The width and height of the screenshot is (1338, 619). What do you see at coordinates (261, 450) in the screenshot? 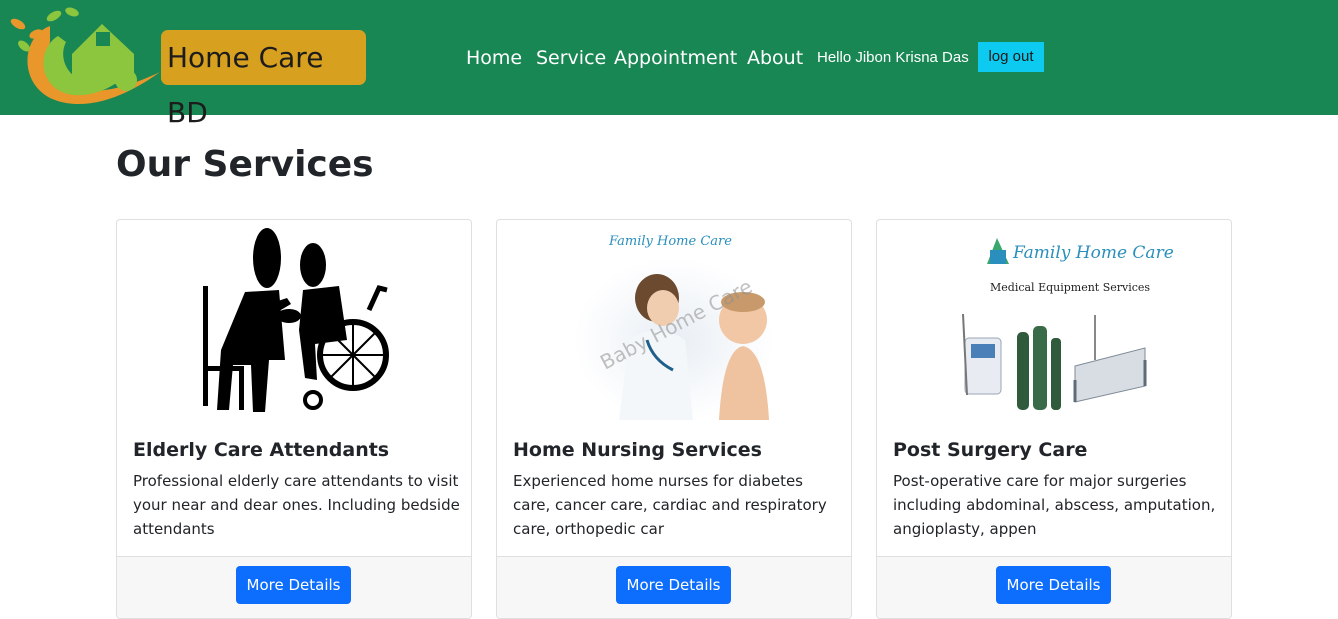
I see `card-title: Elderly Care Attendants` at bounding box center [261, 450].